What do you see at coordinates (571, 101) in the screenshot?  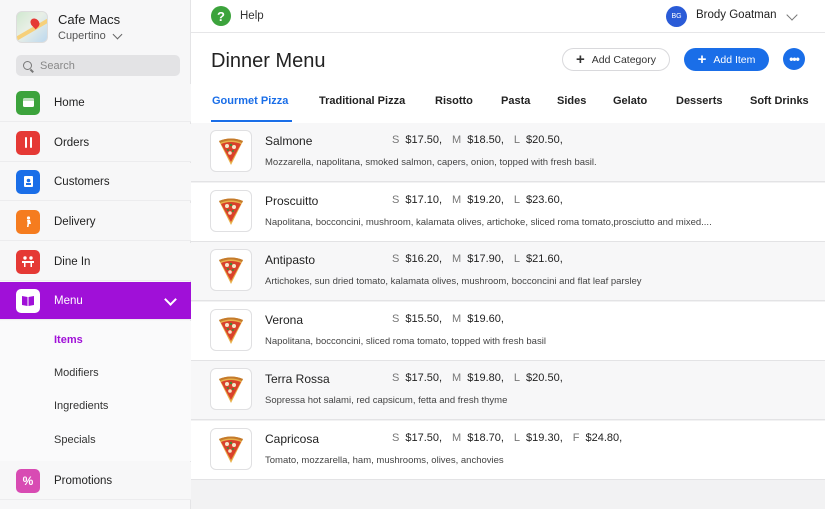 I see `tab-sides: Sides` at bounding box center [571, 101].